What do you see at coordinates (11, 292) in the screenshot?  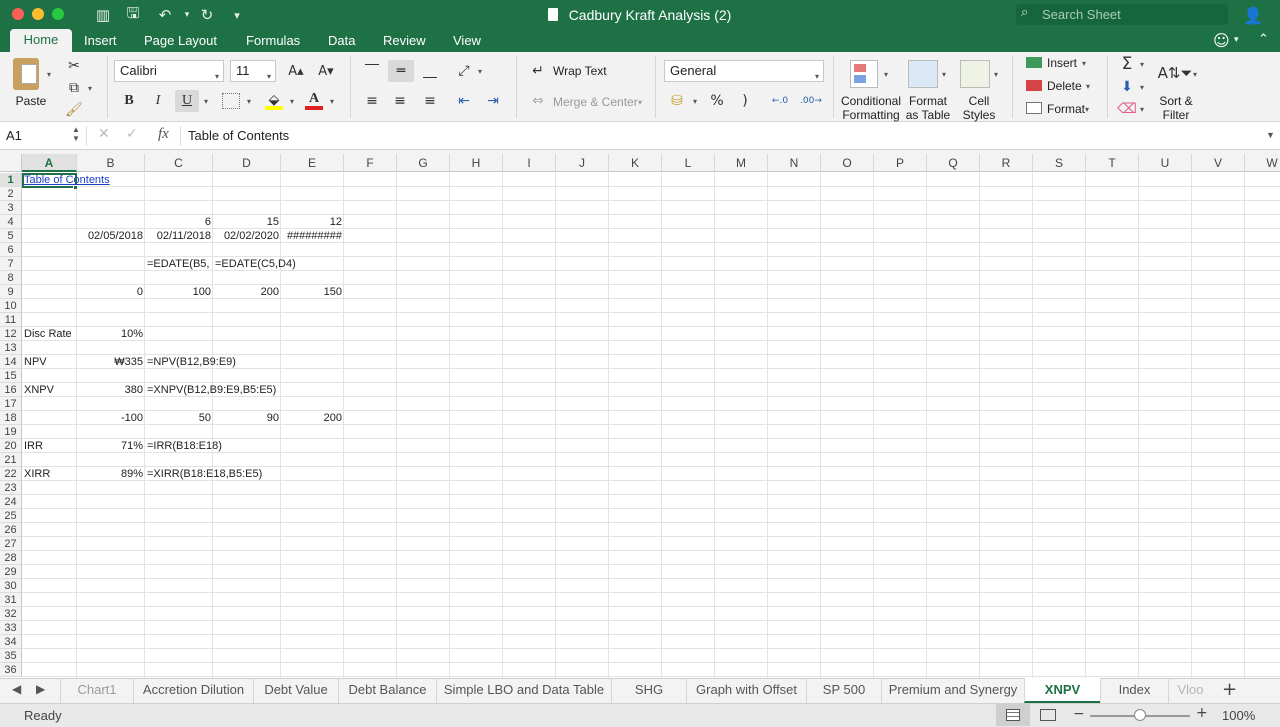 I see `row-header-9: 9` at bounding box center [11, 292].